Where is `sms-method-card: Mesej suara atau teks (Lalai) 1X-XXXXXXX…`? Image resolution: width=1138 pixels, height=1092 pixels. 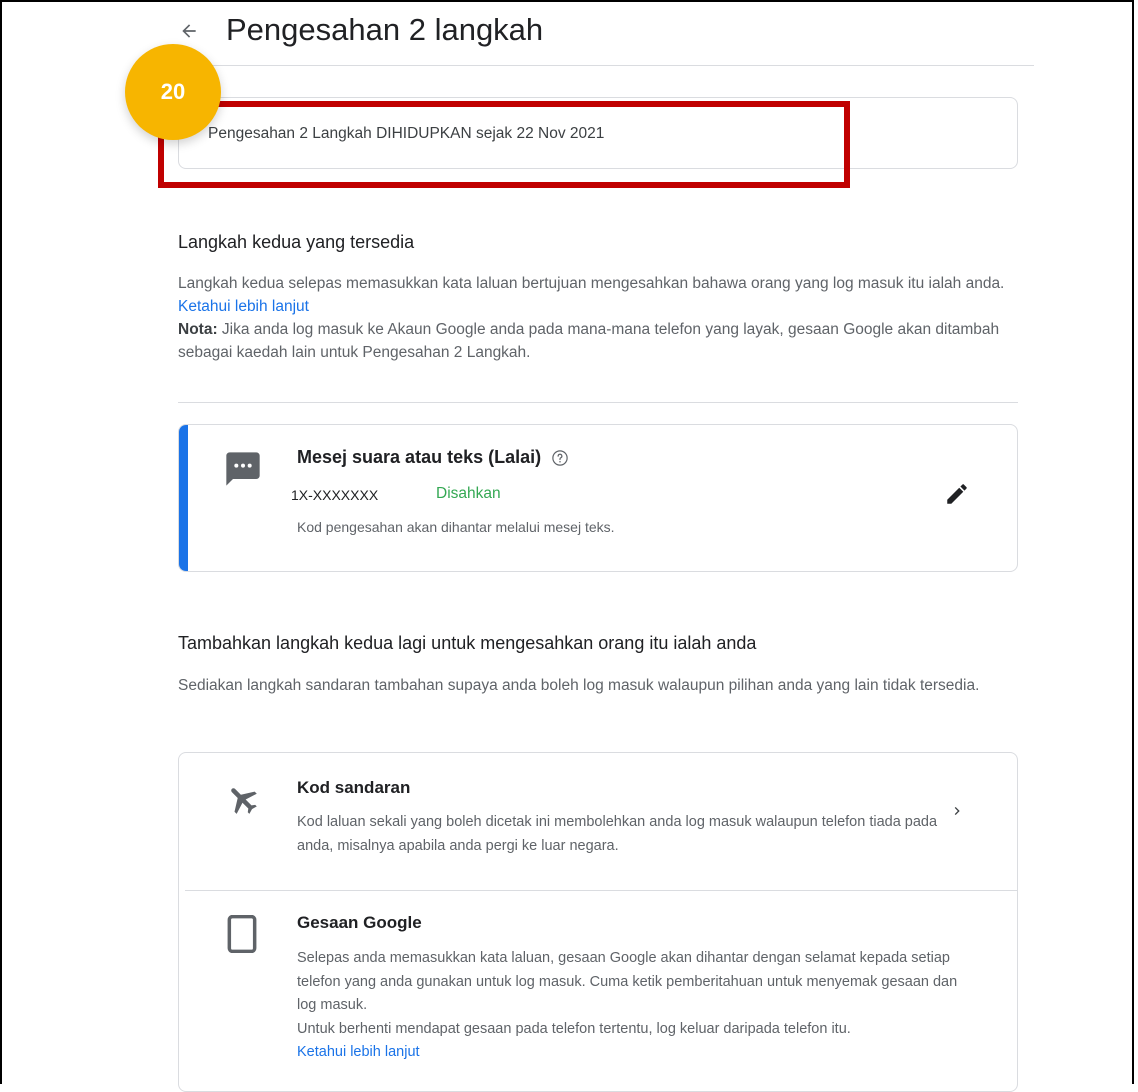
sms-method-card: Mesej suara atau teks (Lalai) 1X-XXXXXXX… is located at coordinates (598, 498).